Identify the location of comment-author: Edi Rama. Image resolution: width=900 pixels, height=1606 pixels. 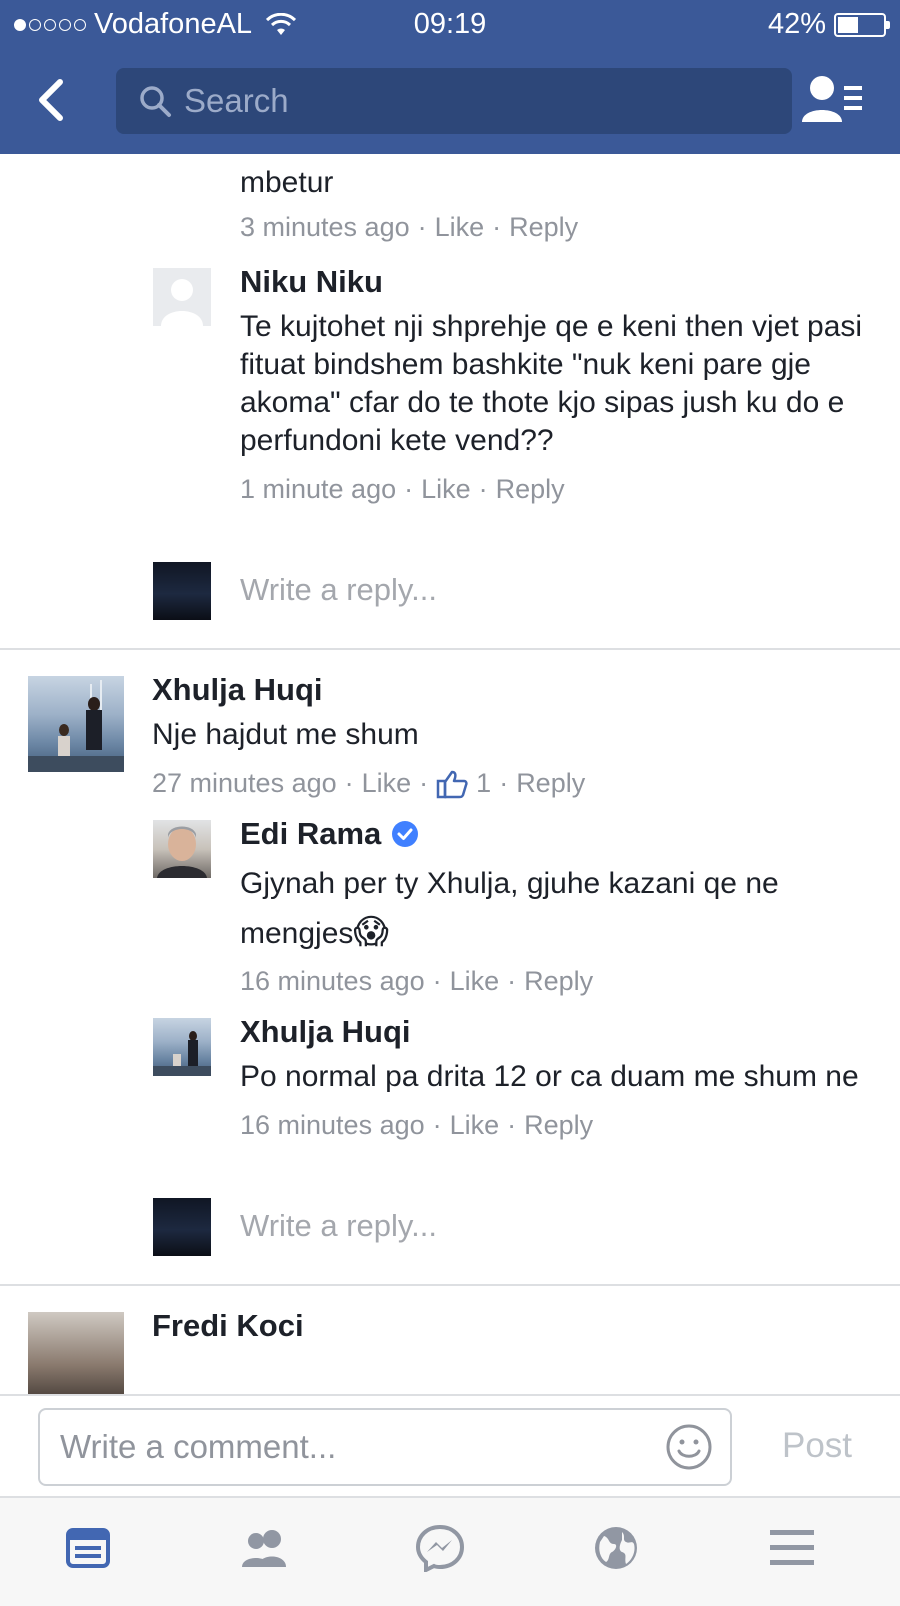
(560, 834).